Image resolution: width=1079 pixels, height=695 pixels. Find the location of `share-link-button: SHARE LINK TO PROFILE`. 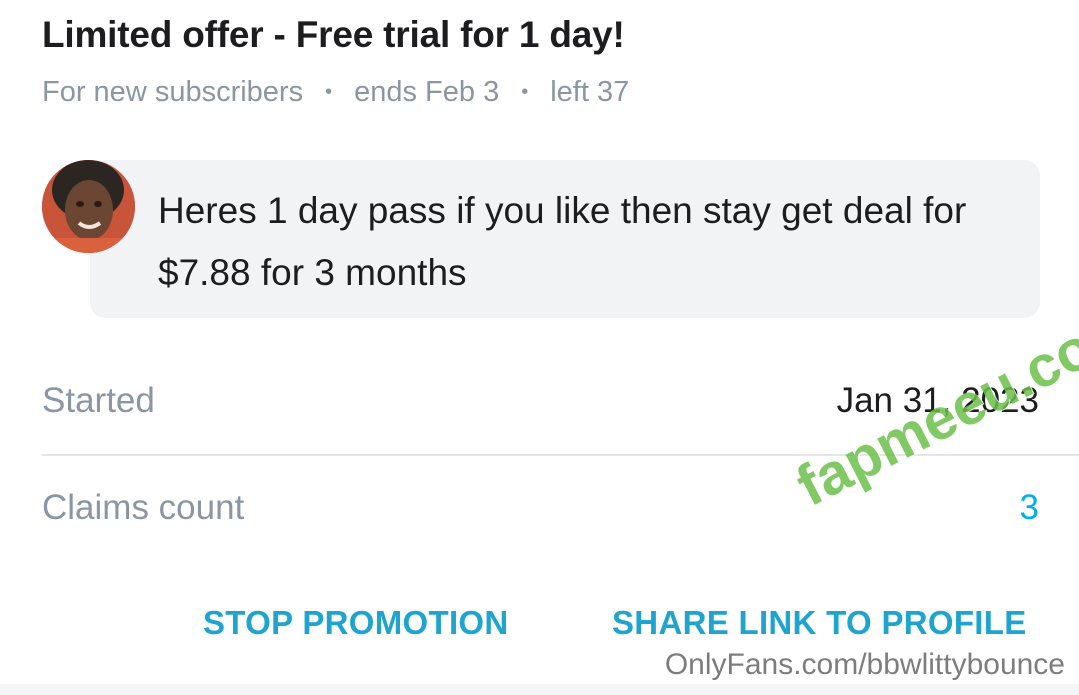

share-link-button: SHARE LINK TO PROFILE is located at coordinates (819, 623).